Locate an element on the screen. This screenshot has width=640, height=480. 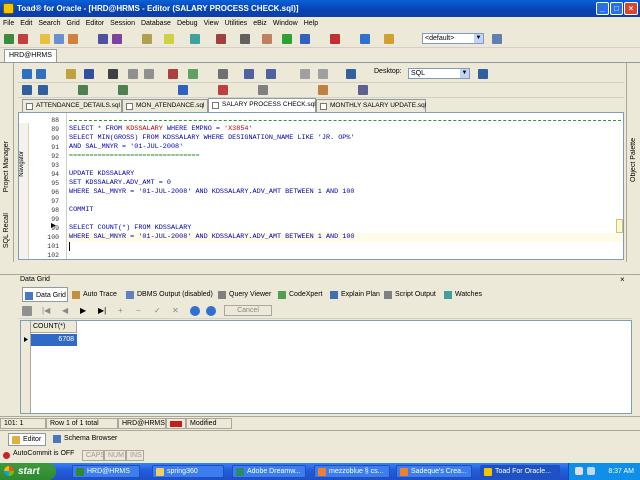
tab-codexpert: CodeXpert is located at coordinates (301, 294).